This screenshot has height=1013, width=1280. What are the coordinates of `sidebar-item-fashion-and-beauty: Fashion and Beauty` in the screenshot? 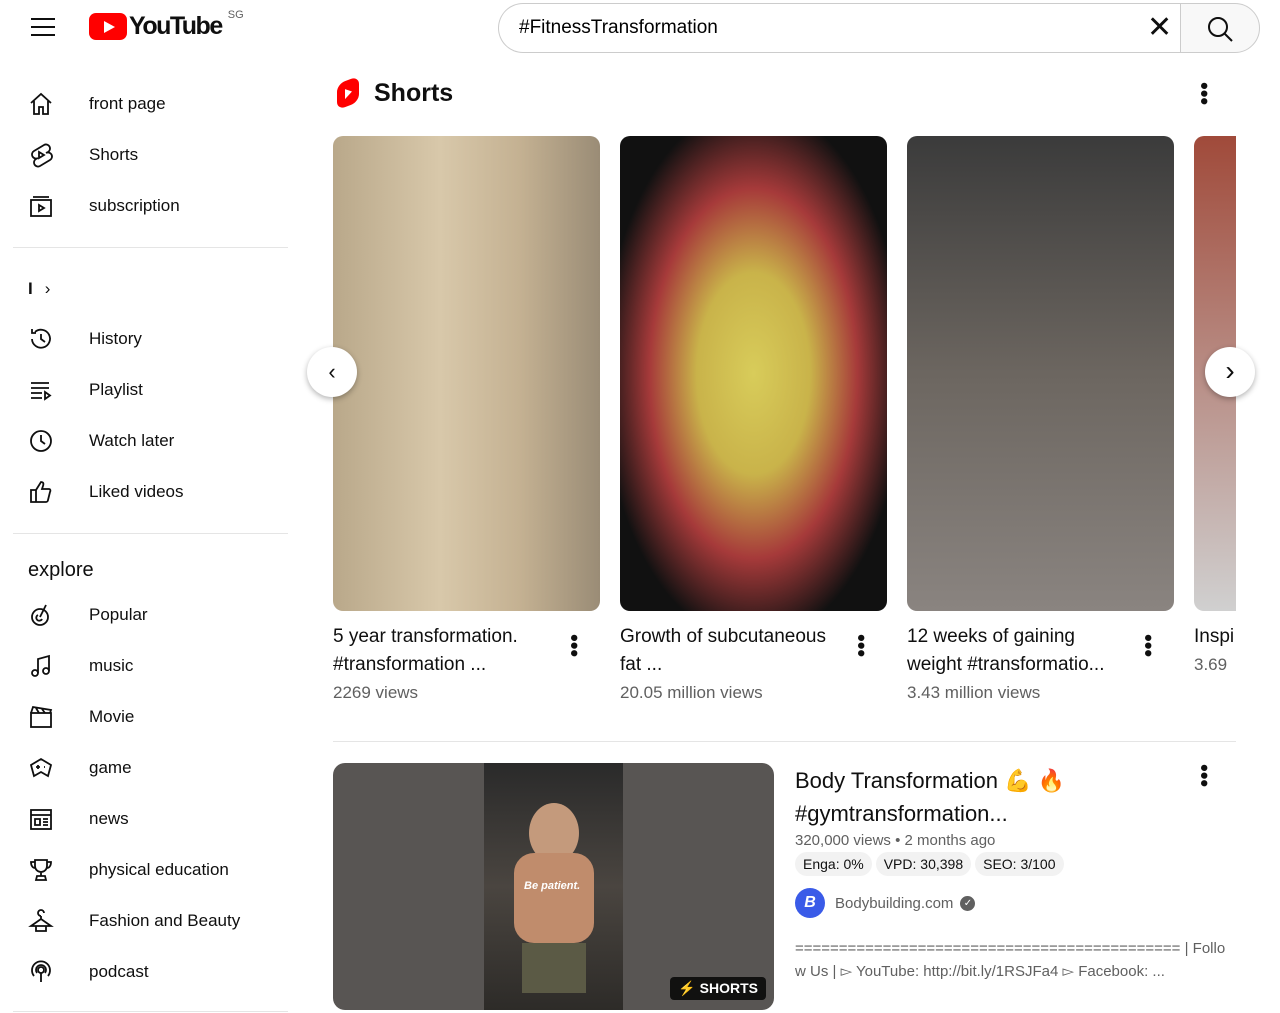 It's located at (158, 921).